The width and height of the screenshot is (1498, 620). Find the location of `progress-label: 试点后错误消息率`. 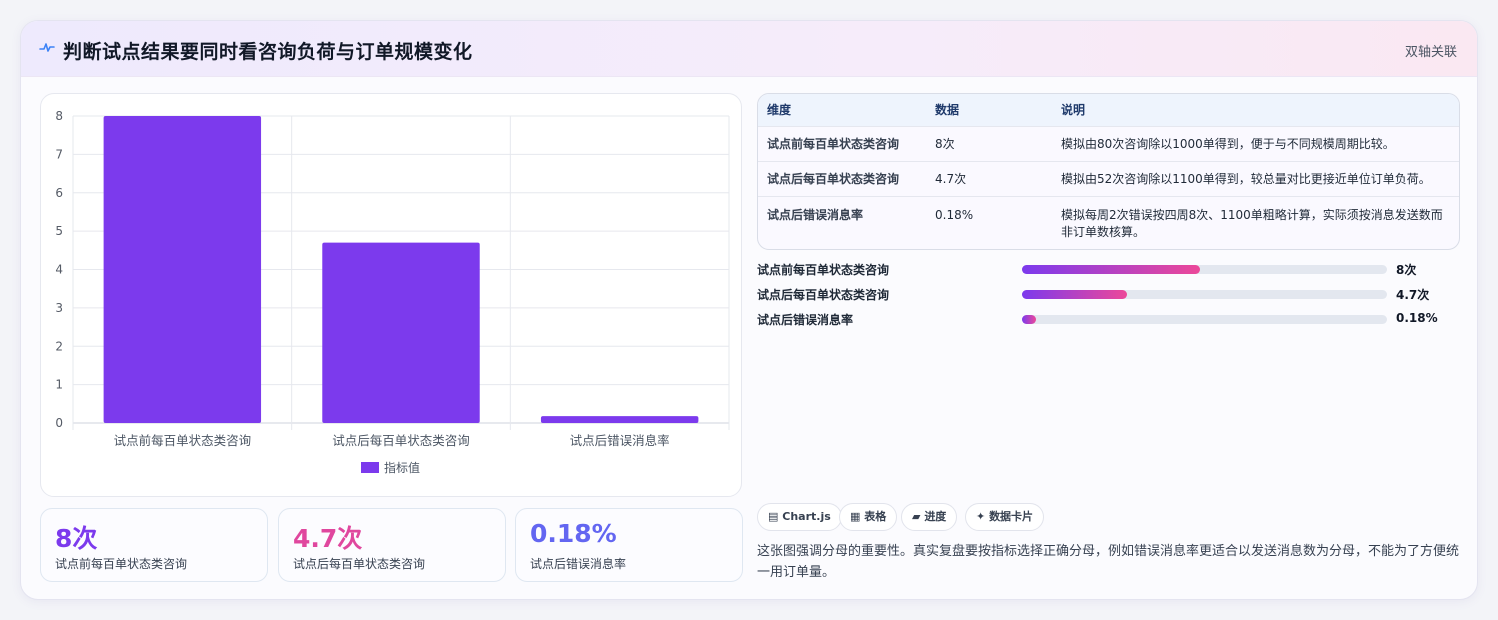

progress-label: 试点后错误消息率 is located at coordinates (805, 320).